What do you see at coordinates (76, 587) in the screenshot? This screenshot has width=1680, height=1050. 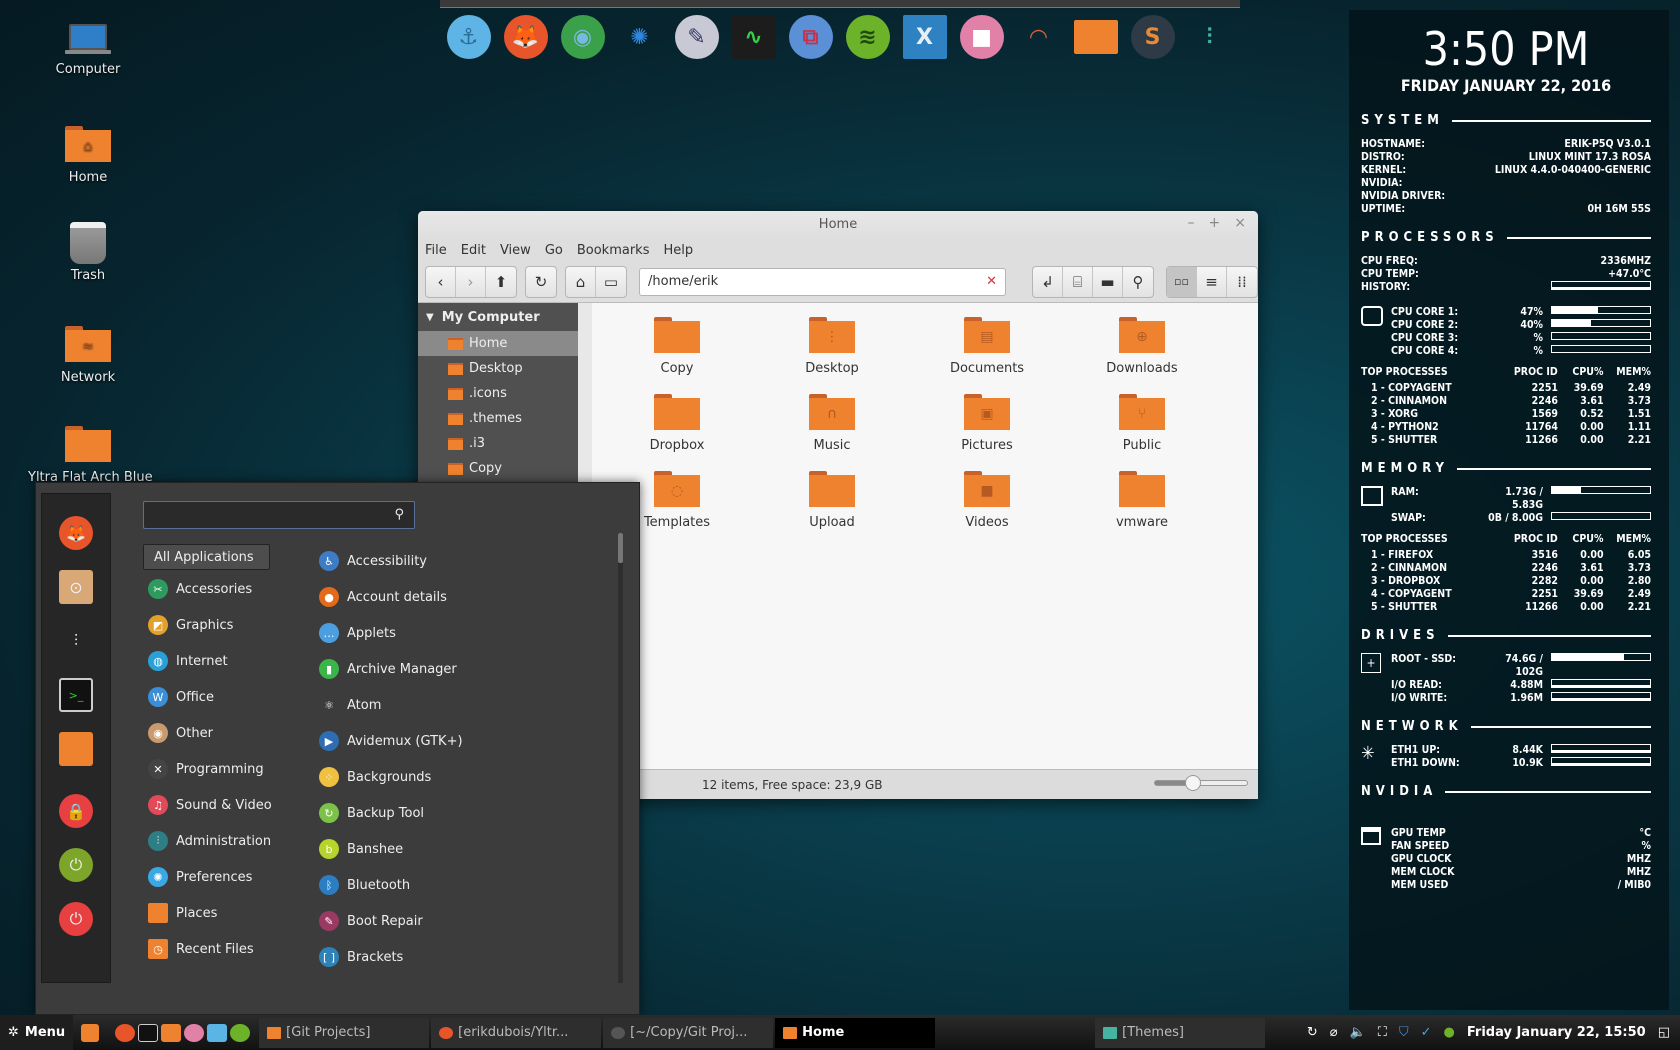 I see `favorite-software-manager: ⊙` at bounding box center [76, 587].